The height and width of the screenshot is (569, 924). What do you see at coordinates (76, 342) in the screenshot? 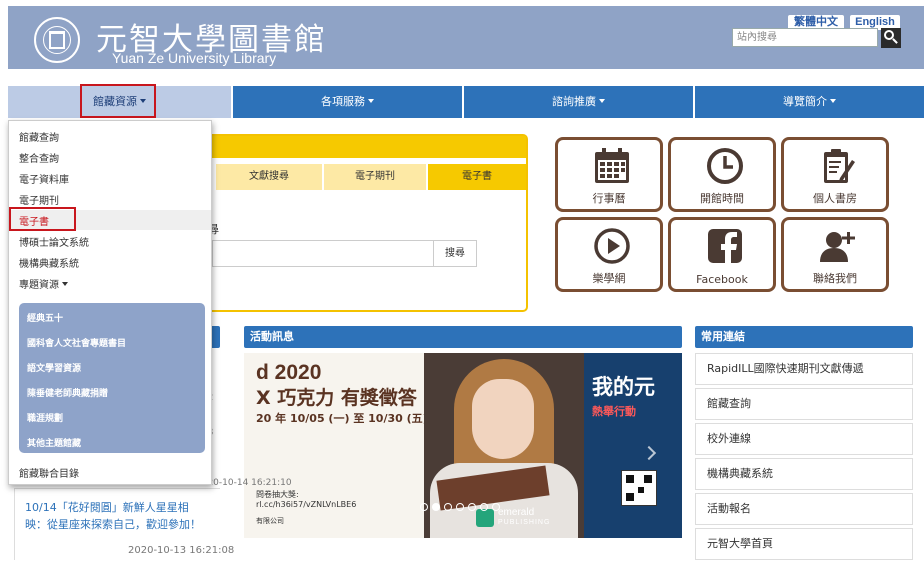
I see `submenu-item: 國科會人文社會專題書目` at bounding box center [76, 342].